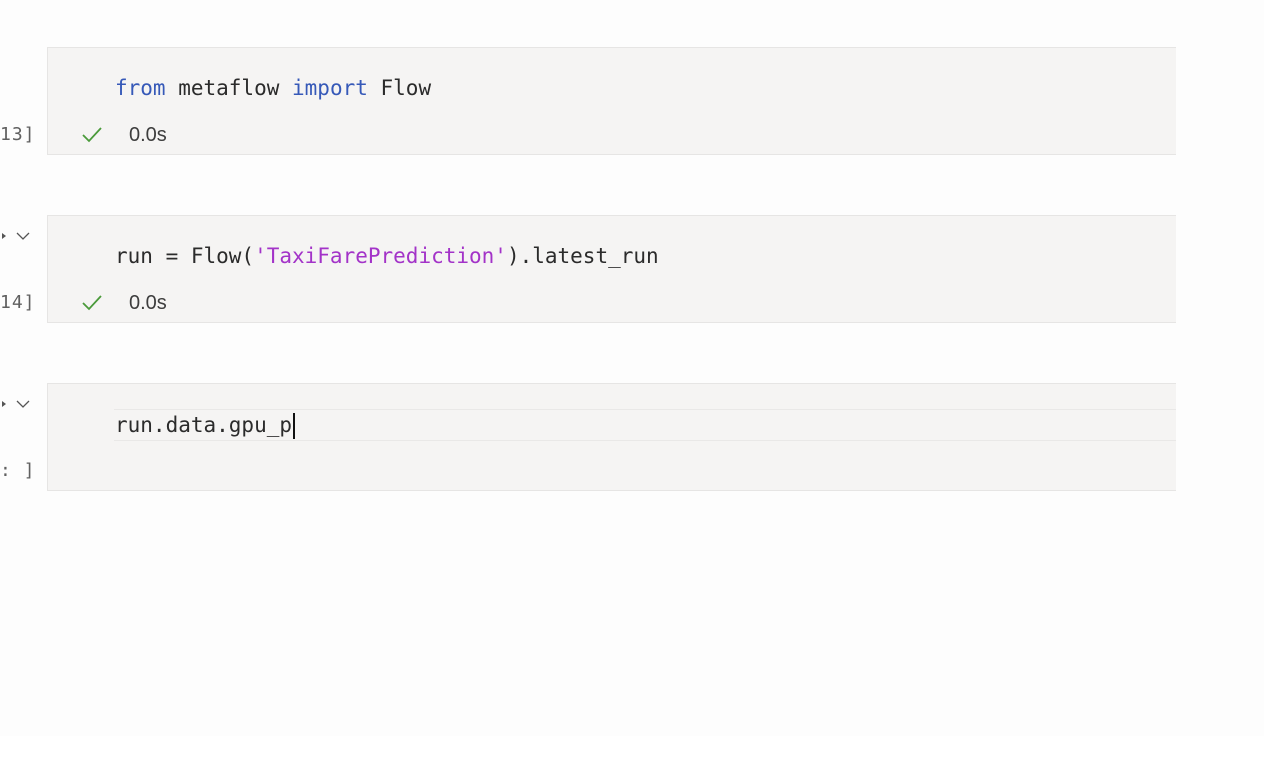  I want to click on code-token-keyword: from, so click(140, 88).